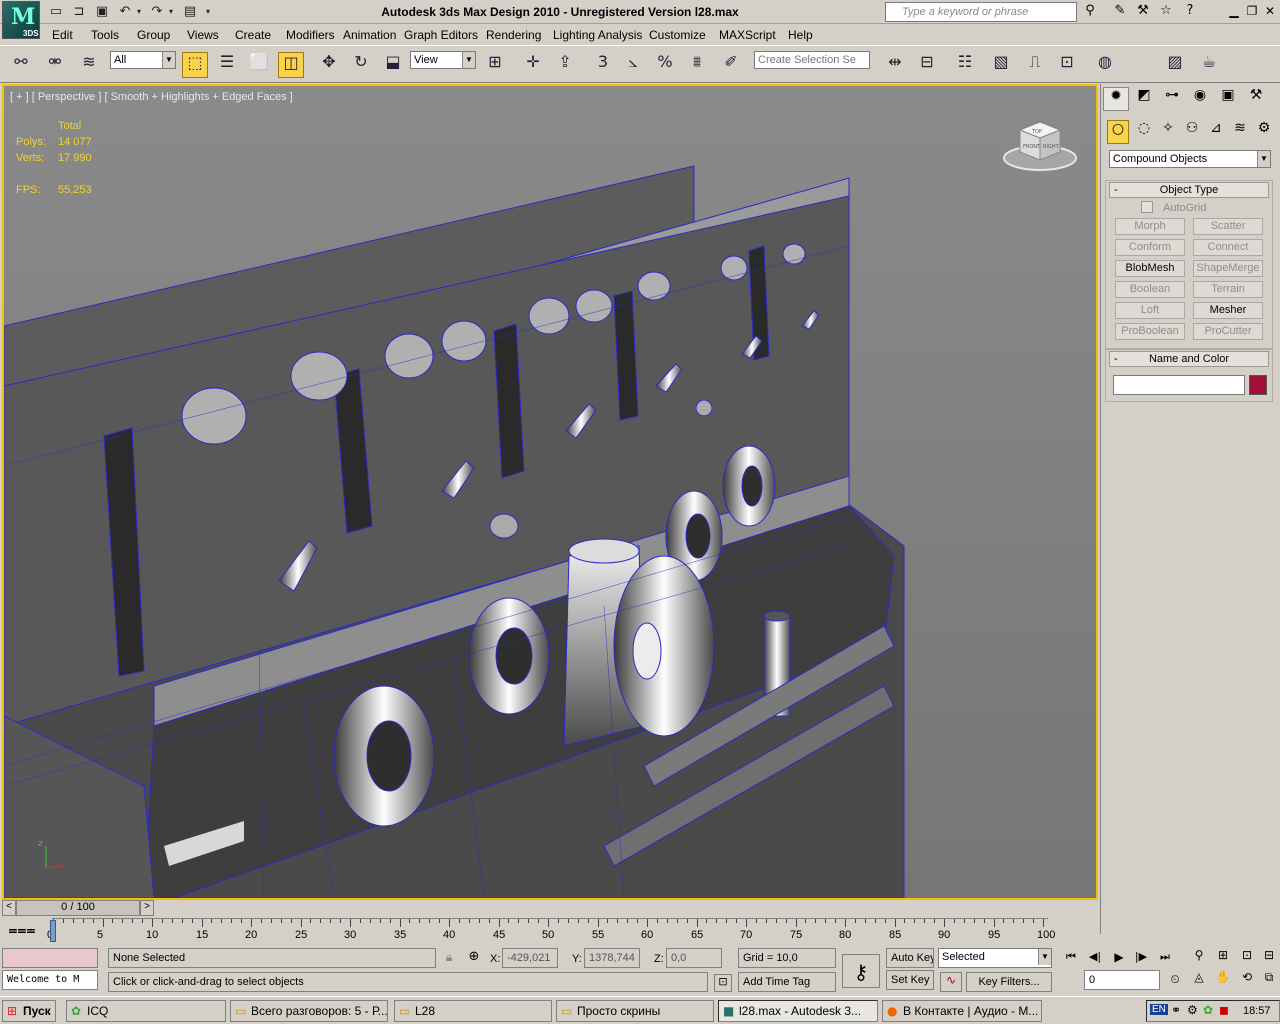 This screenshot has width=1280, height=1024. I want to click on layer-manager-icon: ☷, so click(965, 65).